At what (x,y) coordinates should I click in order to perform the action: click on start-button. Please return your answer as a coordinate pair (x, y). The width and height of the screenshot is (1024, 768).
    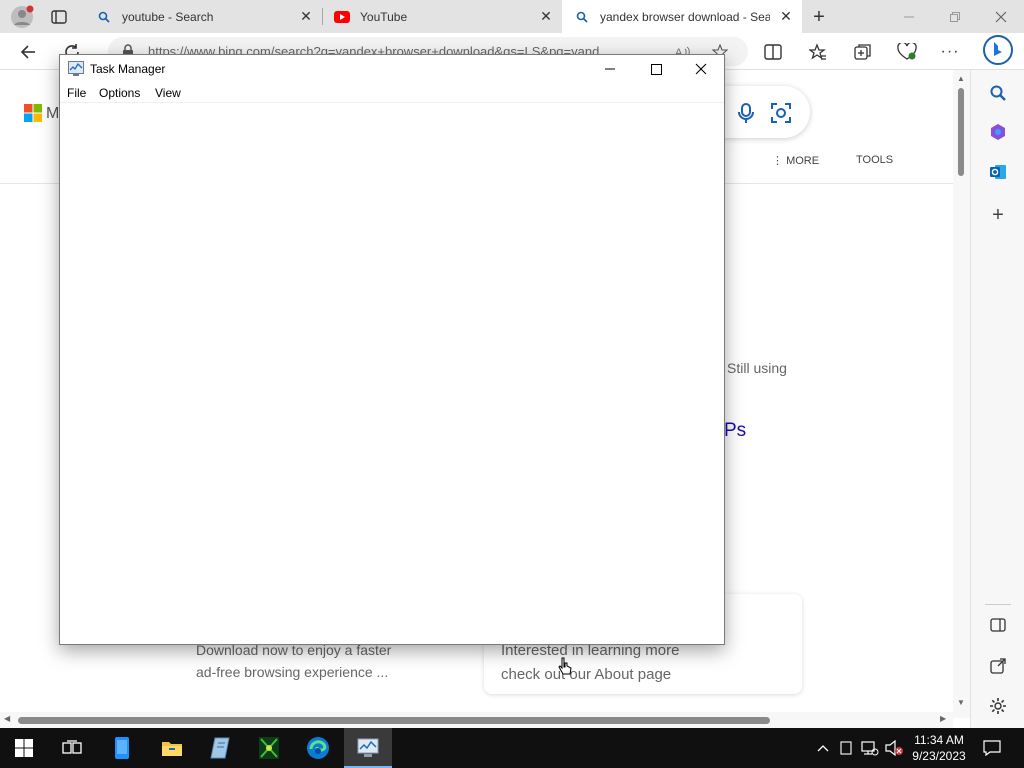
    Looking at the image, I should click on (24, 748).